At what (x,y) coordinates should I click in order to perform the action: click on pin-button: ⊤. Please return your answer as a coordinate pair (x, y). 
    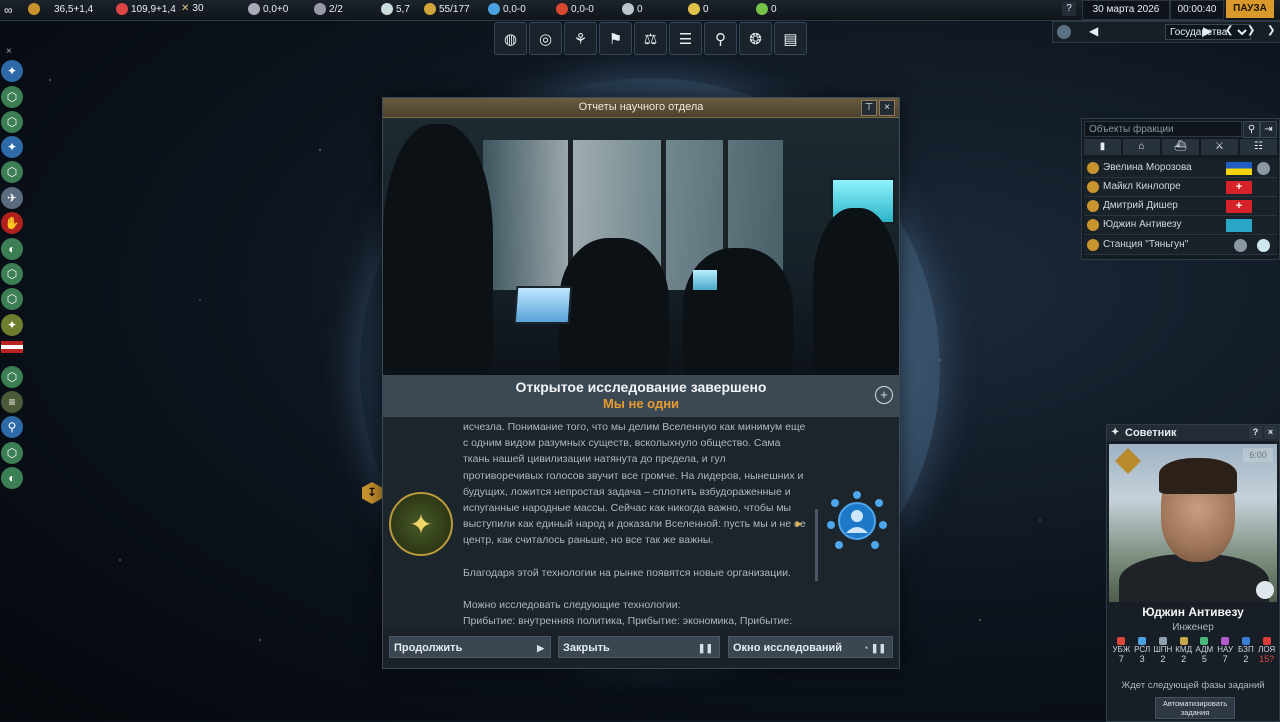
    Looking at the image, I should click on (869, 108).